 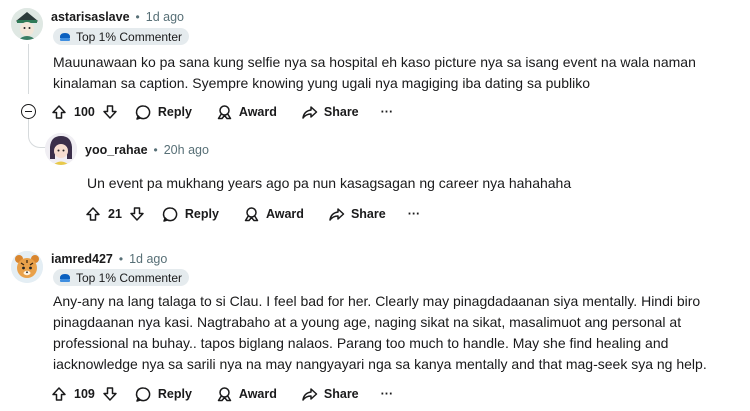 I want to click on comment-actions: 109 Reply Award Share ···, so click(x=222, y=394).